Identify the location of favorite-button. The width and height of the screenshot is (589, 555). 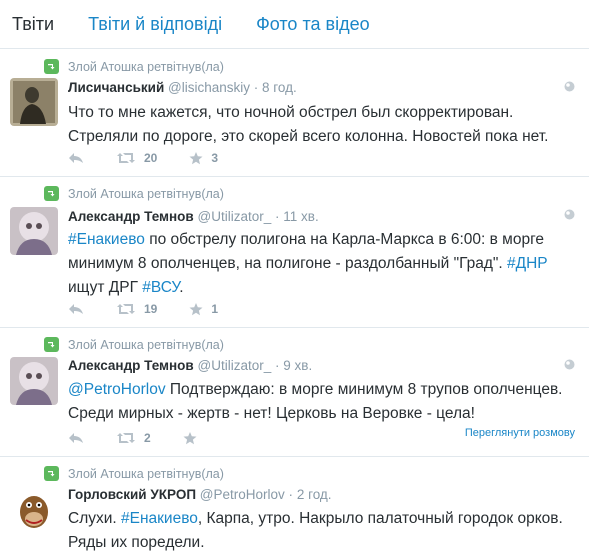
(190, 438).